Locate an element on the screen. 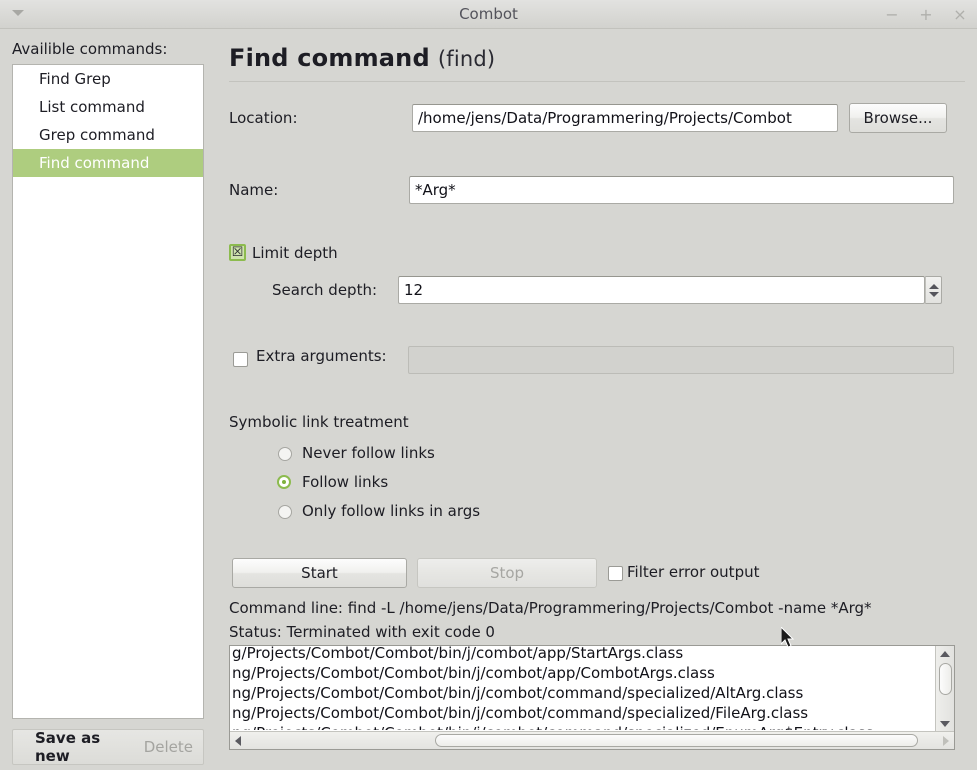  filter-error-output-label: Filter error output is located at coordinates (693, 572).